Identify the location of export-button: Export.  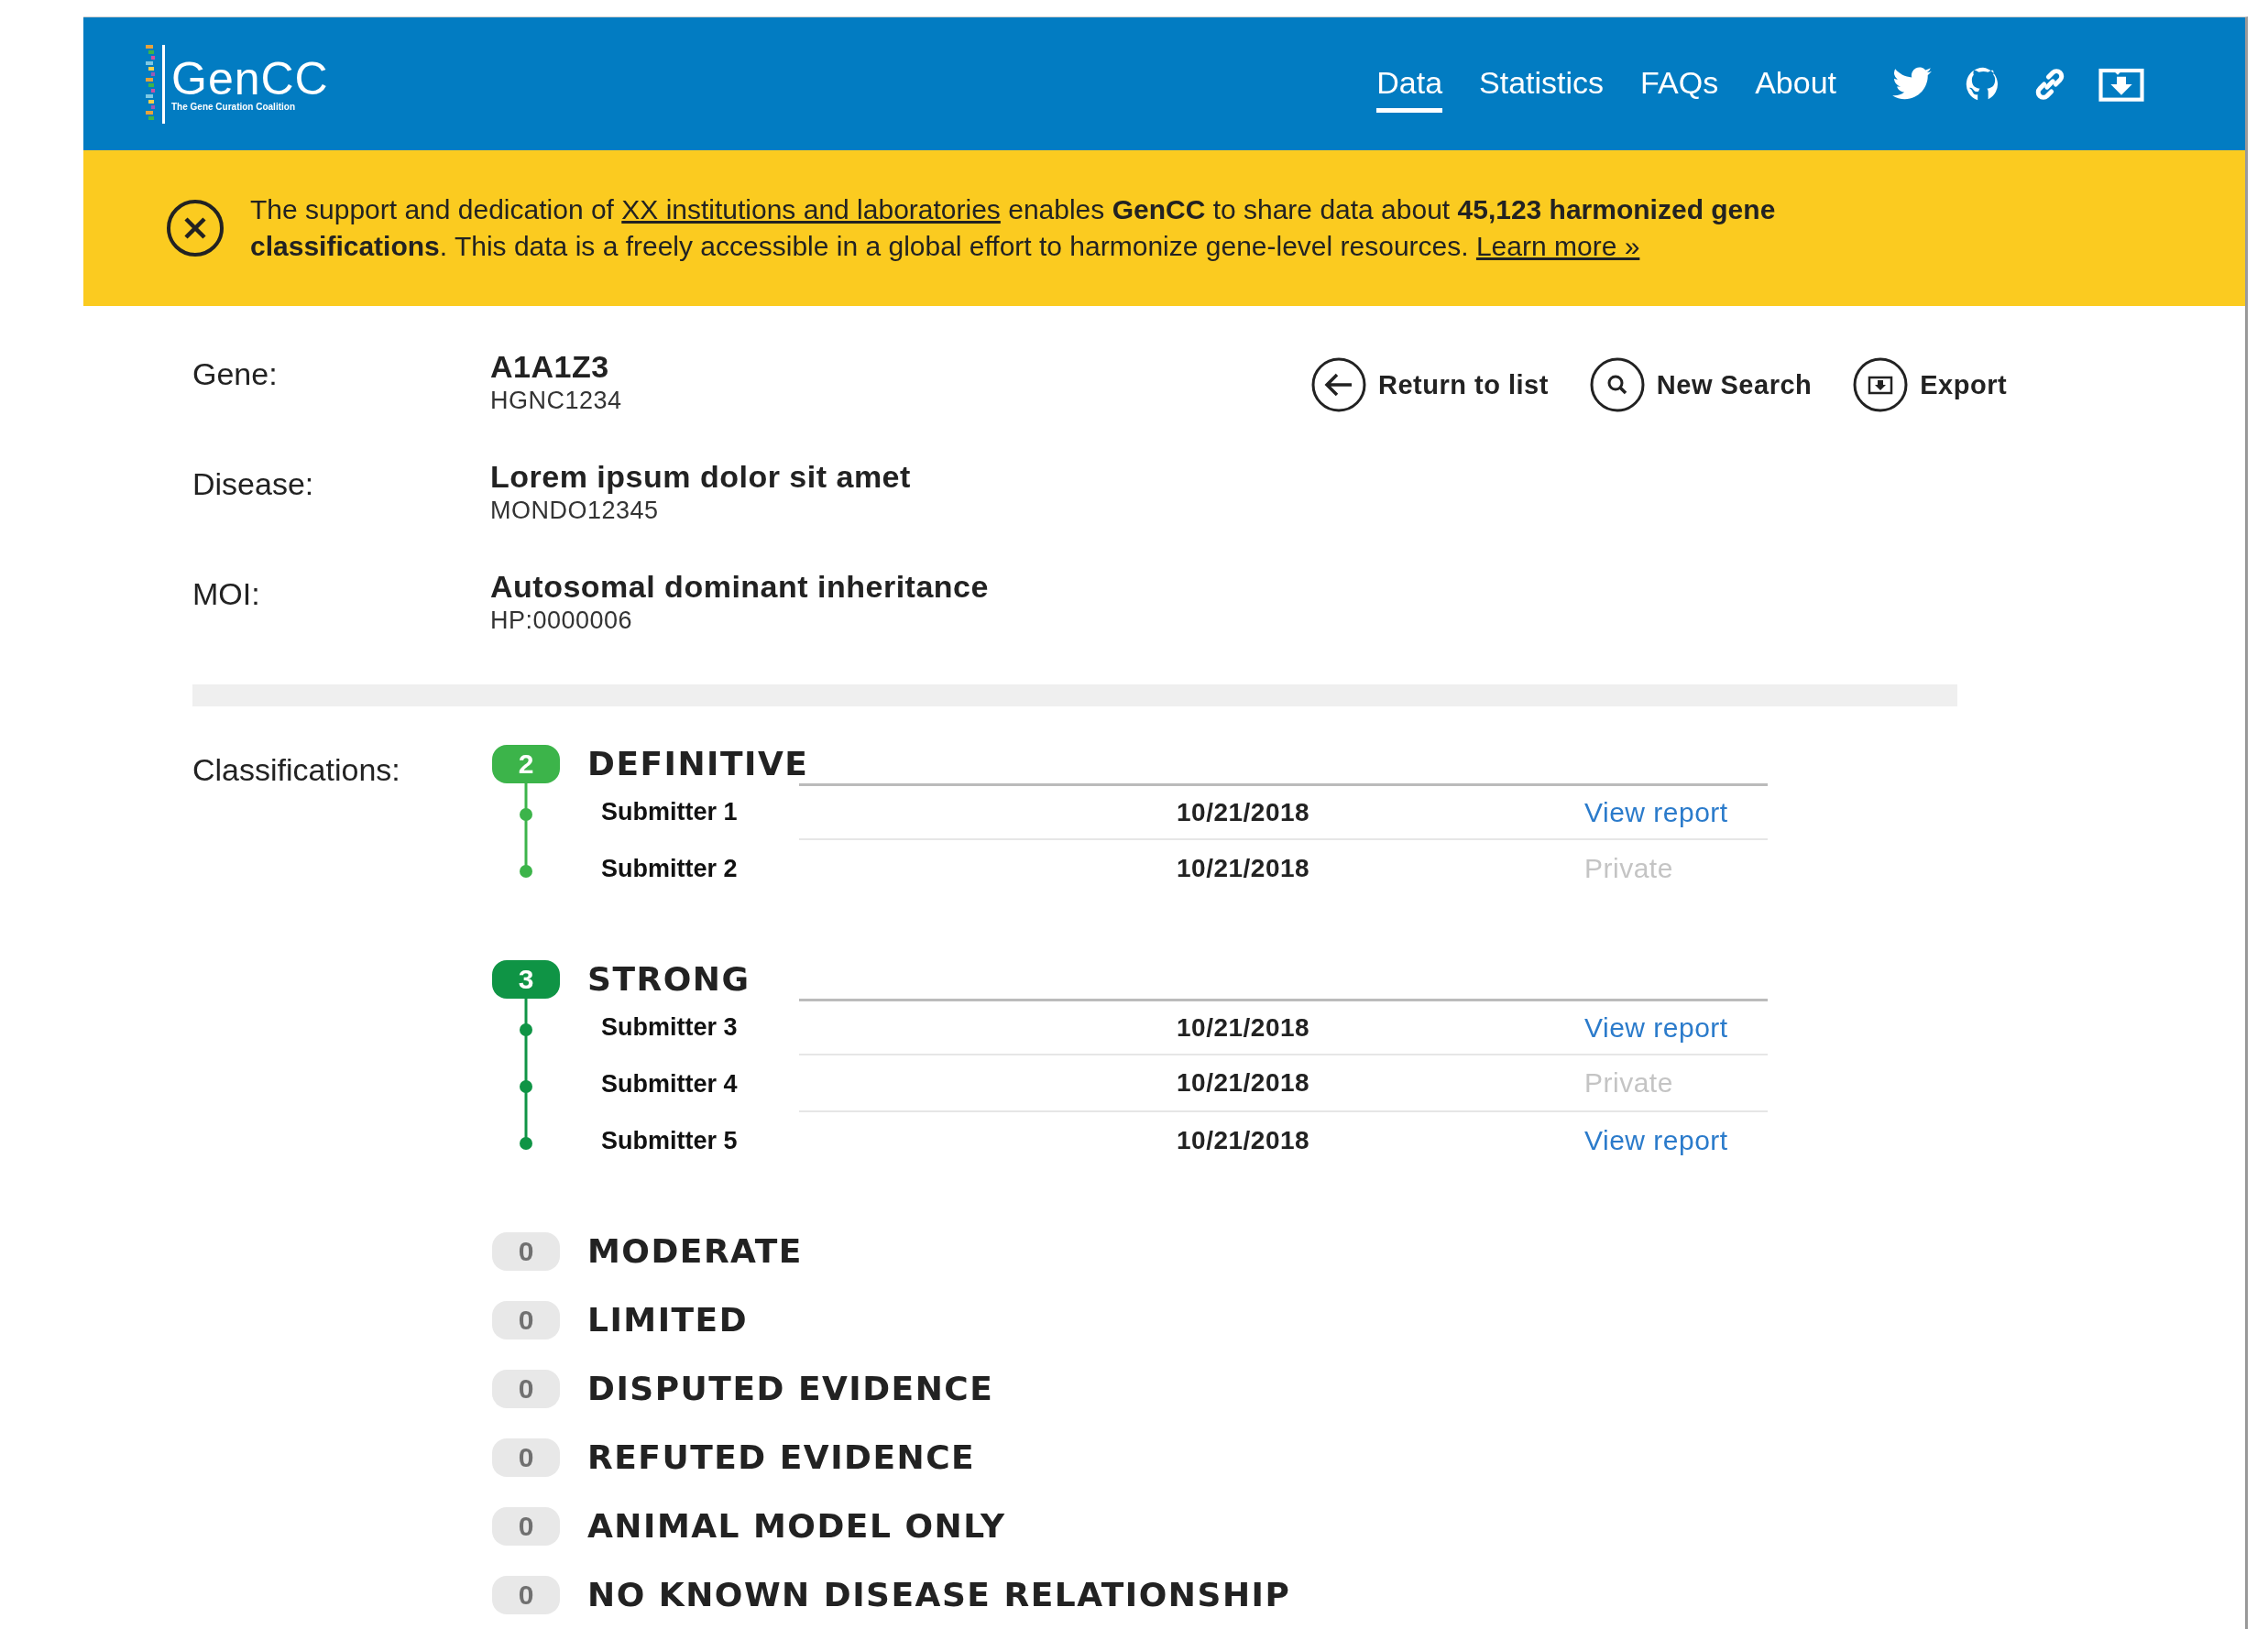
(1930, 384).